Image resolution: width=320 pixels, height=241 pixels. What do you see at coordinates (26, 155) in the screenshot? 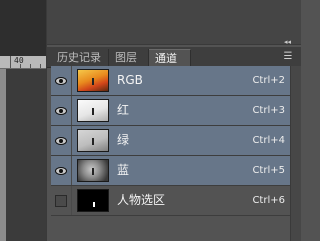
I see `document-canvas` at bounding box center [26, 155].